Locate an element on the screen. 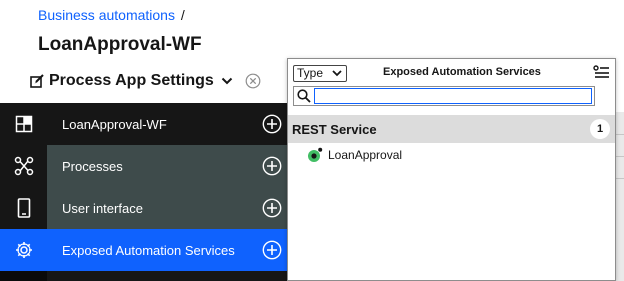 The image size is (624, 281). background-table-edge is located at coordinates (619, 196).